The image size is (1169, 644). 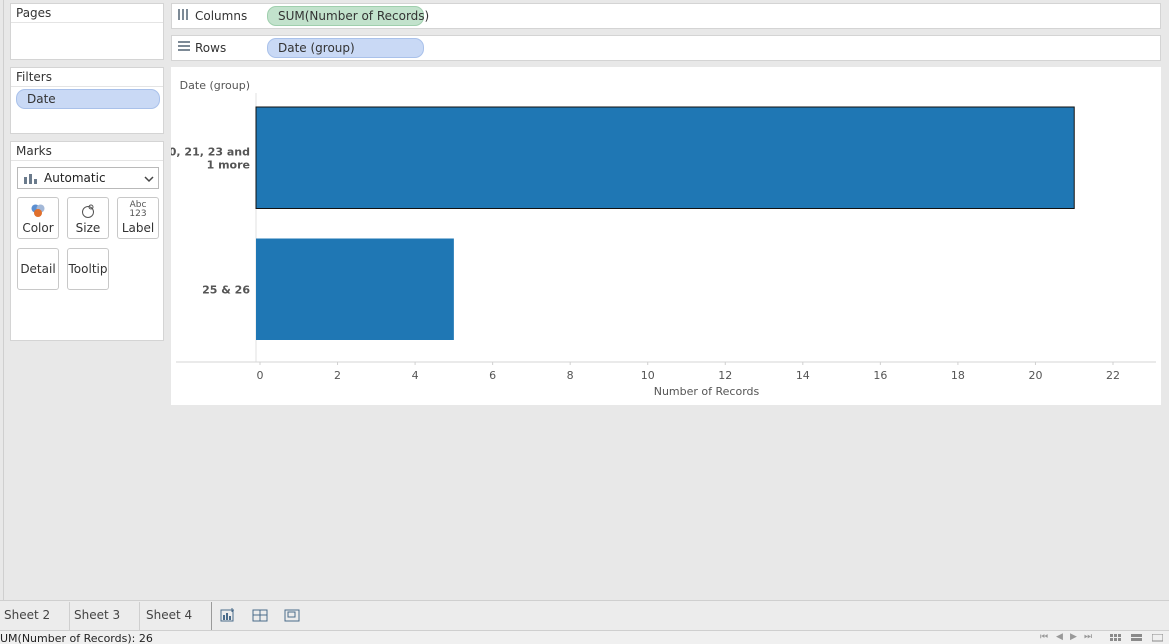 What do you see at coordinates (177, 616) in the screenshot?
I see `tab-sheet-4: Sheet 4` at bounding box center [177, 616].